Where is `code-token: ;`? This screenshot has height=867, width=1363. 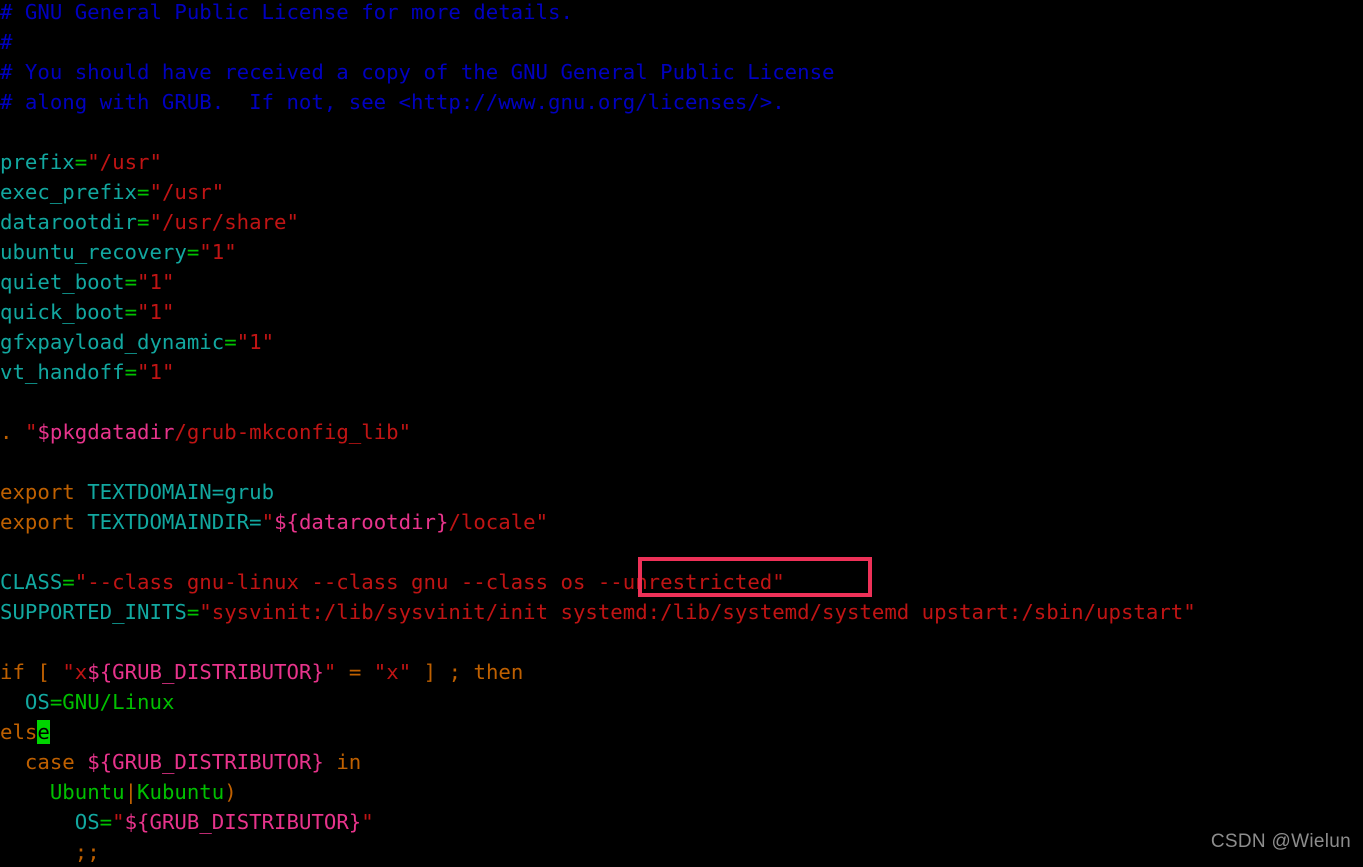 code-token: ; is located at coordinates (455, 672).